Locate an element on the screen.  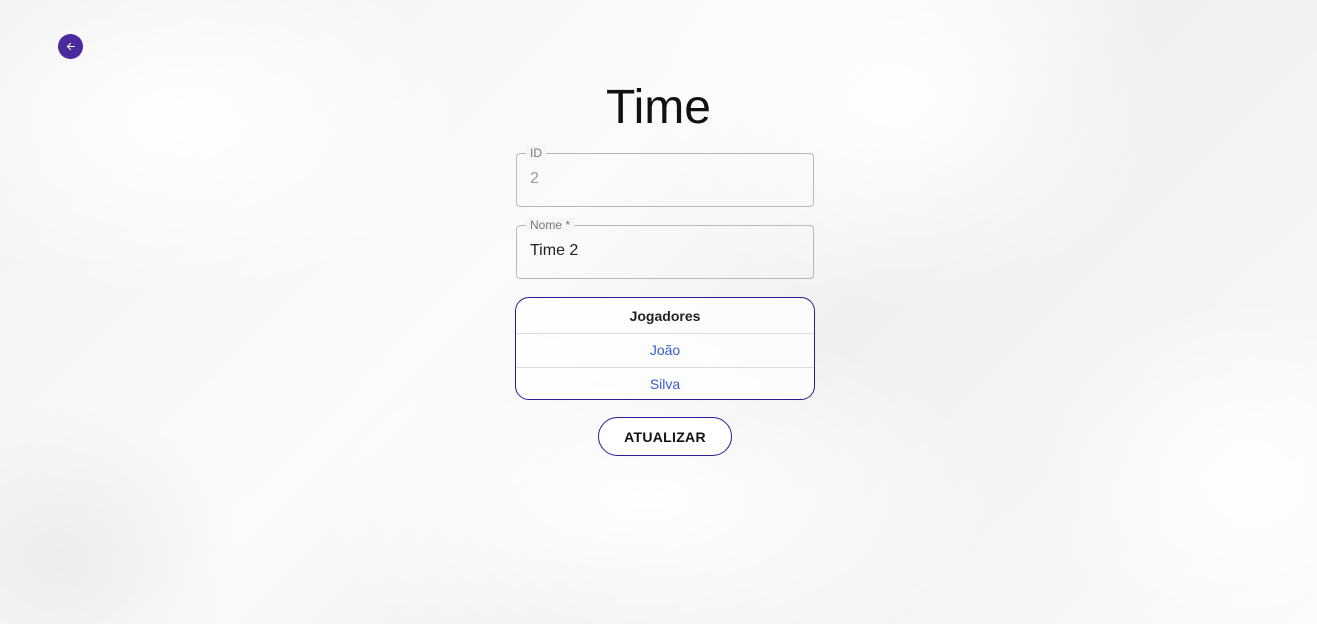
id-input is located at coordinates (665, 179).